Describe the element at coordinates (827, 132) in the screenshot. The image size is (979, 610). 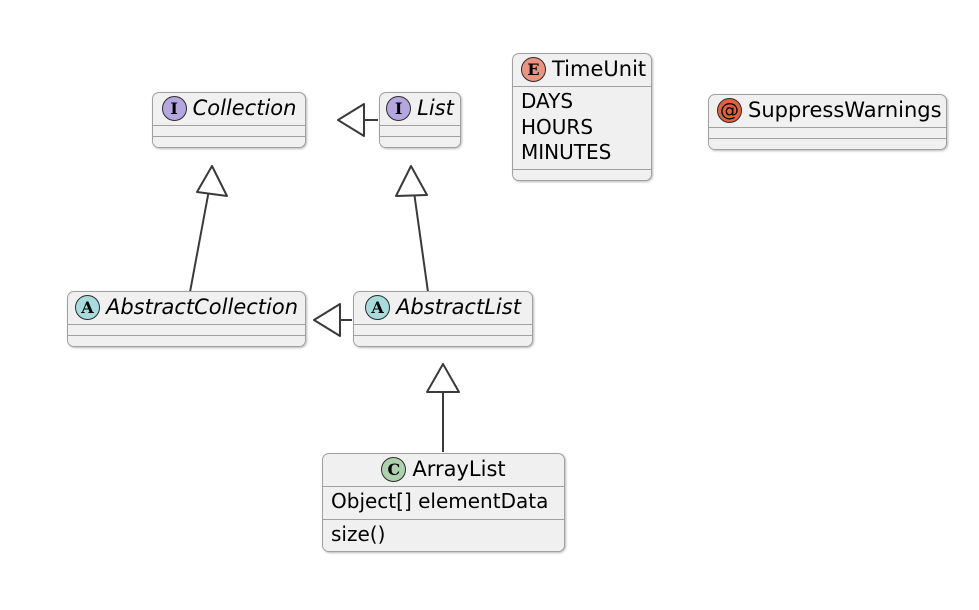
I see `fields-compartment-suppresswarnings` at that location.